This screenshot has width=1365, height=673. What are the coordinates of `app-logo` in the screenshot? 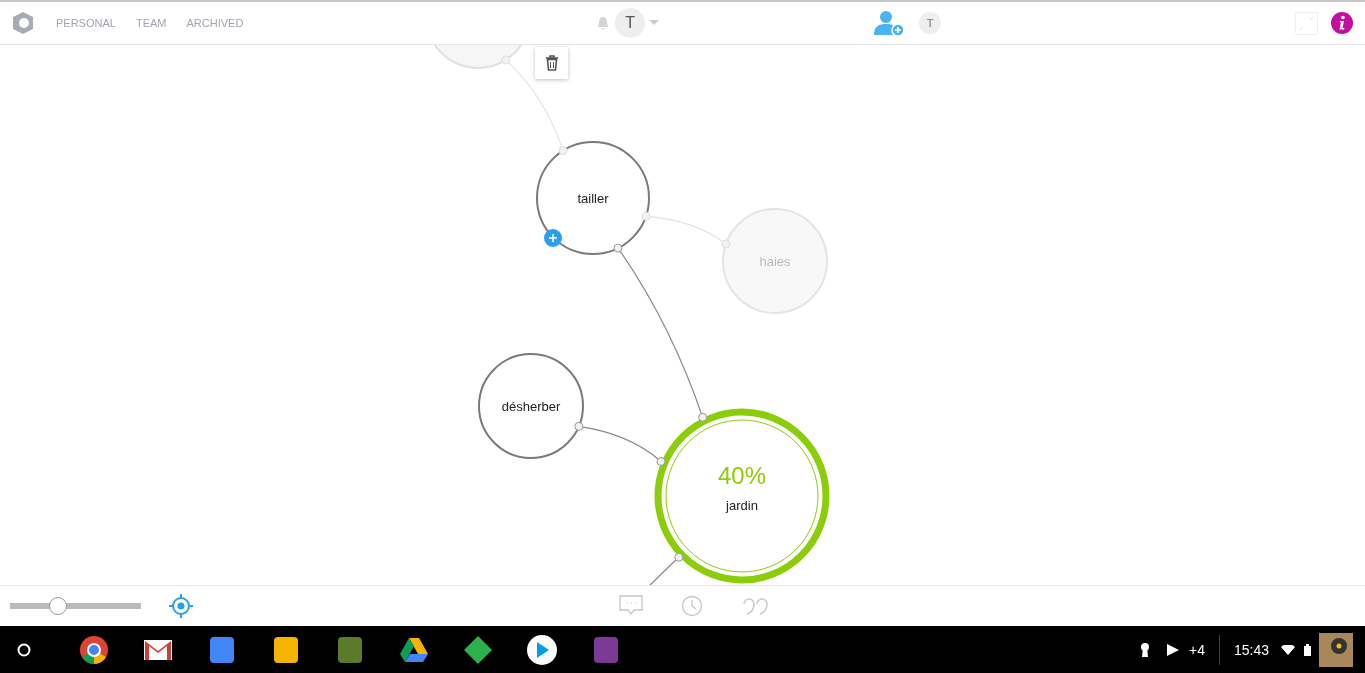 It's located at (23, 23).